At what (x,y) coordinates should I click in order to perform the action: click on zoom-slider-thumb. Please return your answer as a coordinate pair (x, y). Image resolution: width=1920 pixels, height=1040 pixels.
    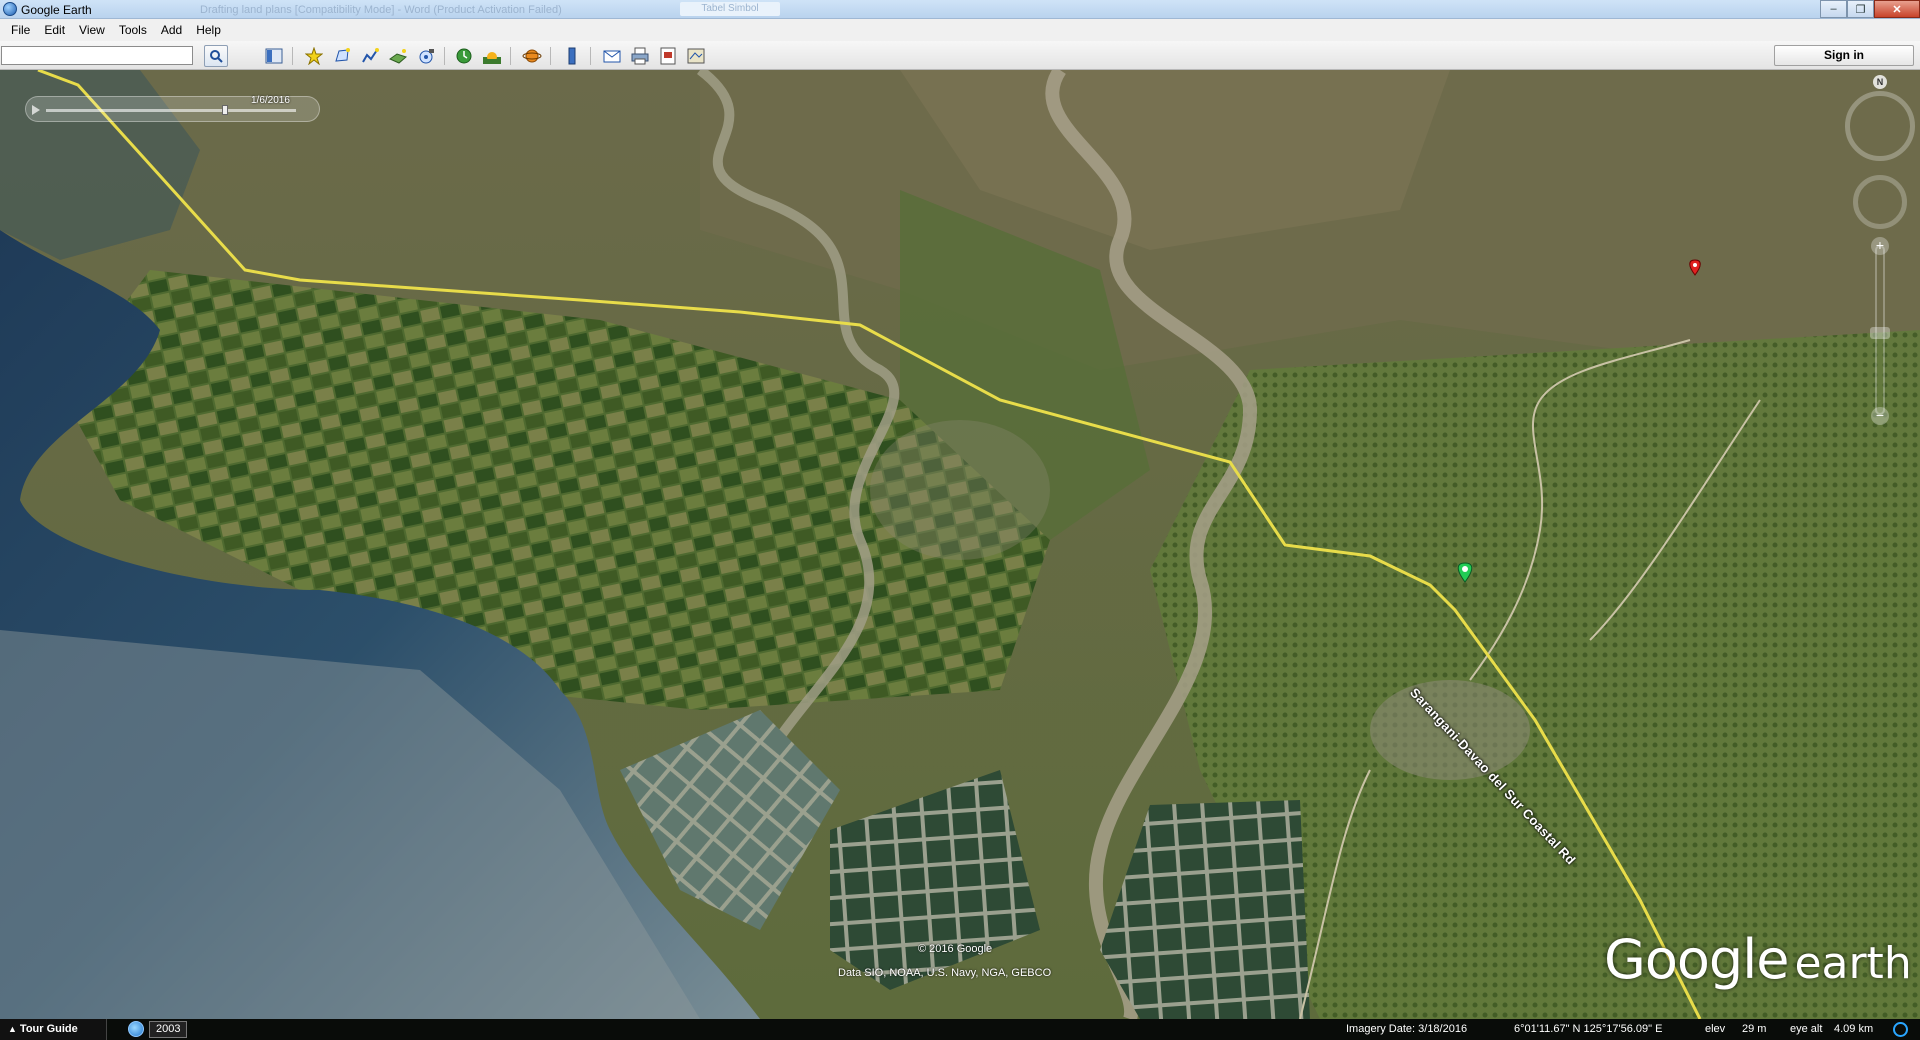
    Looking at the image, I should click on (1880, 333).